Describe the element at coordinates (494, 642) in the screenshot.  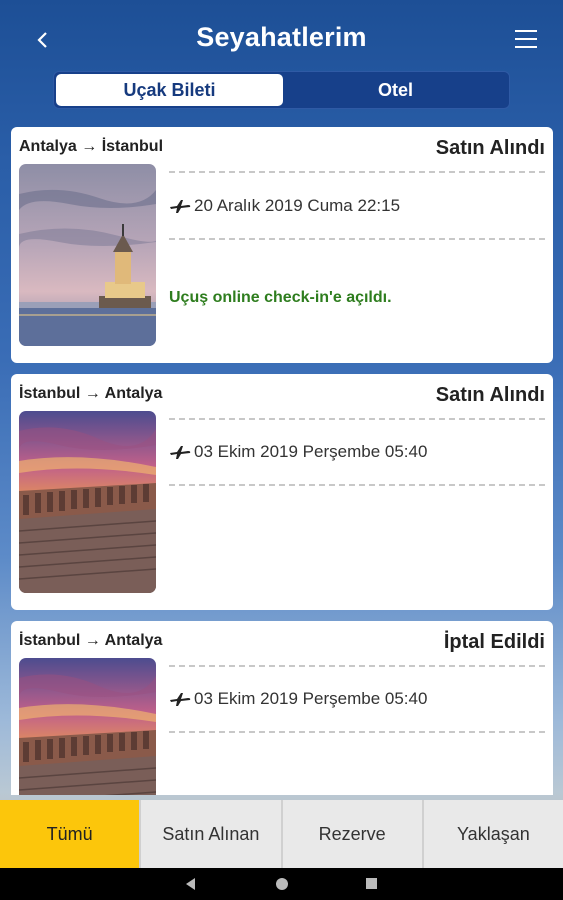
I see `trip-status: İptal Edildi` at that location.